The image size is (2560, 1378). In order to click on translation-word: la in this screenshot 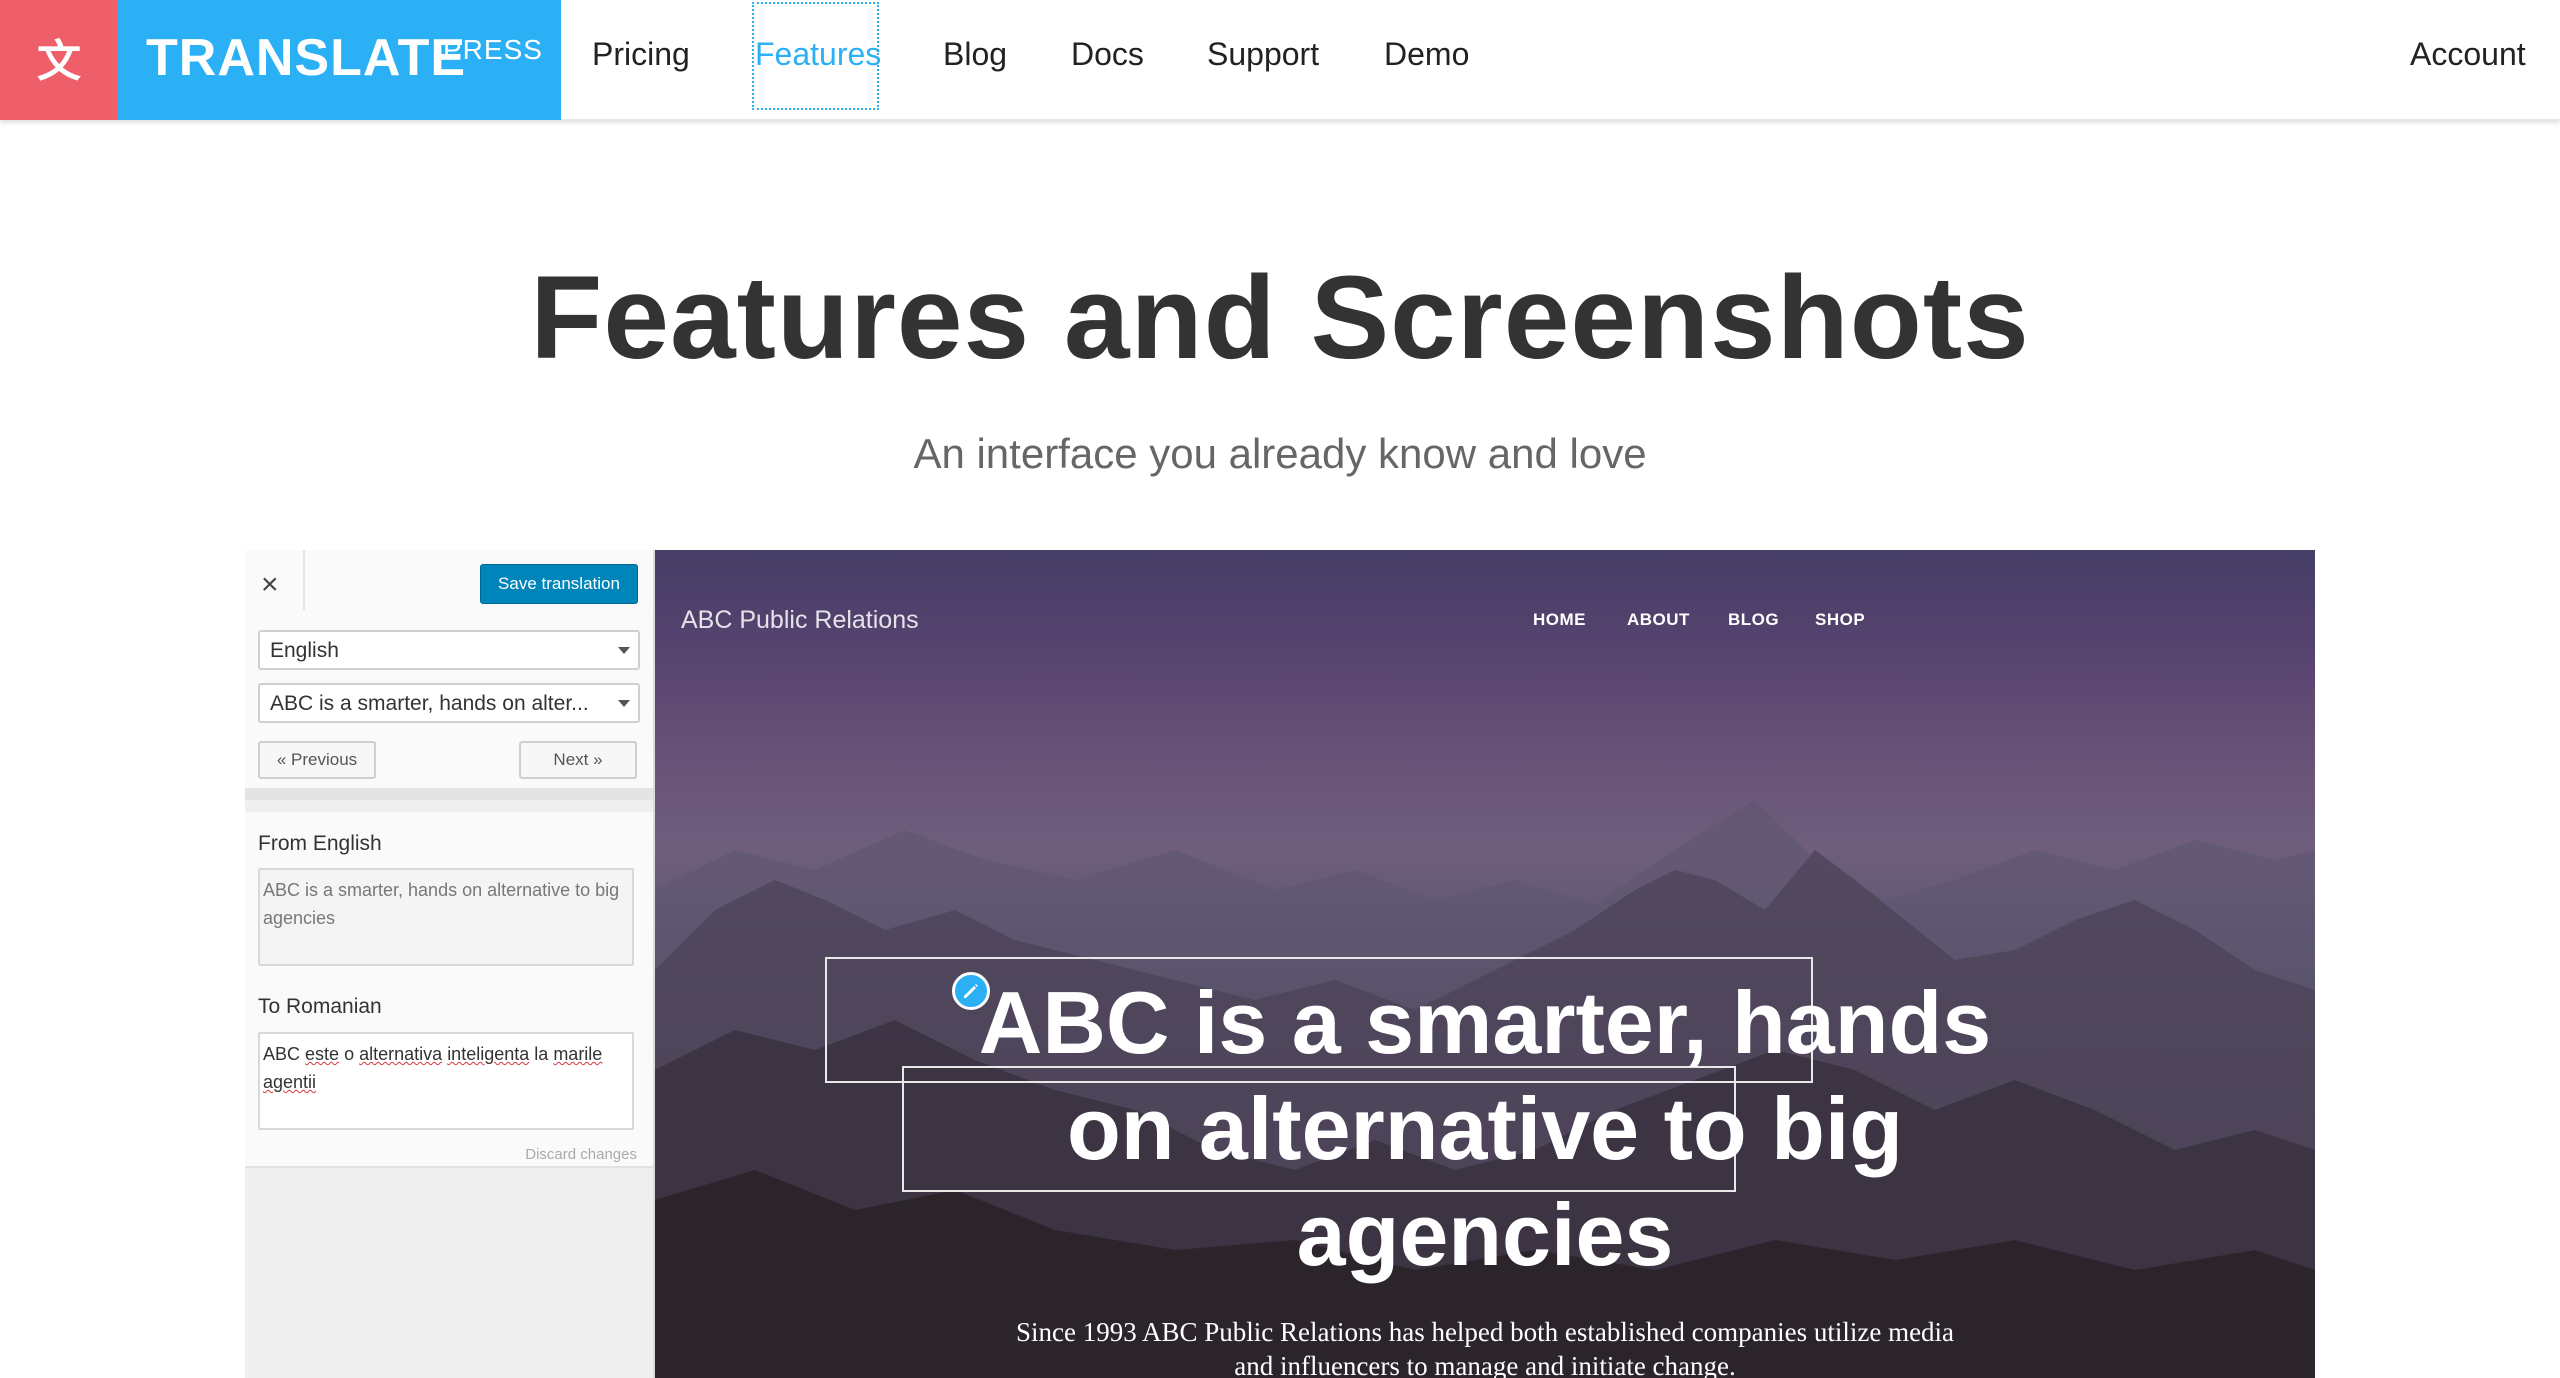, I will do `click(541, 1054)`.